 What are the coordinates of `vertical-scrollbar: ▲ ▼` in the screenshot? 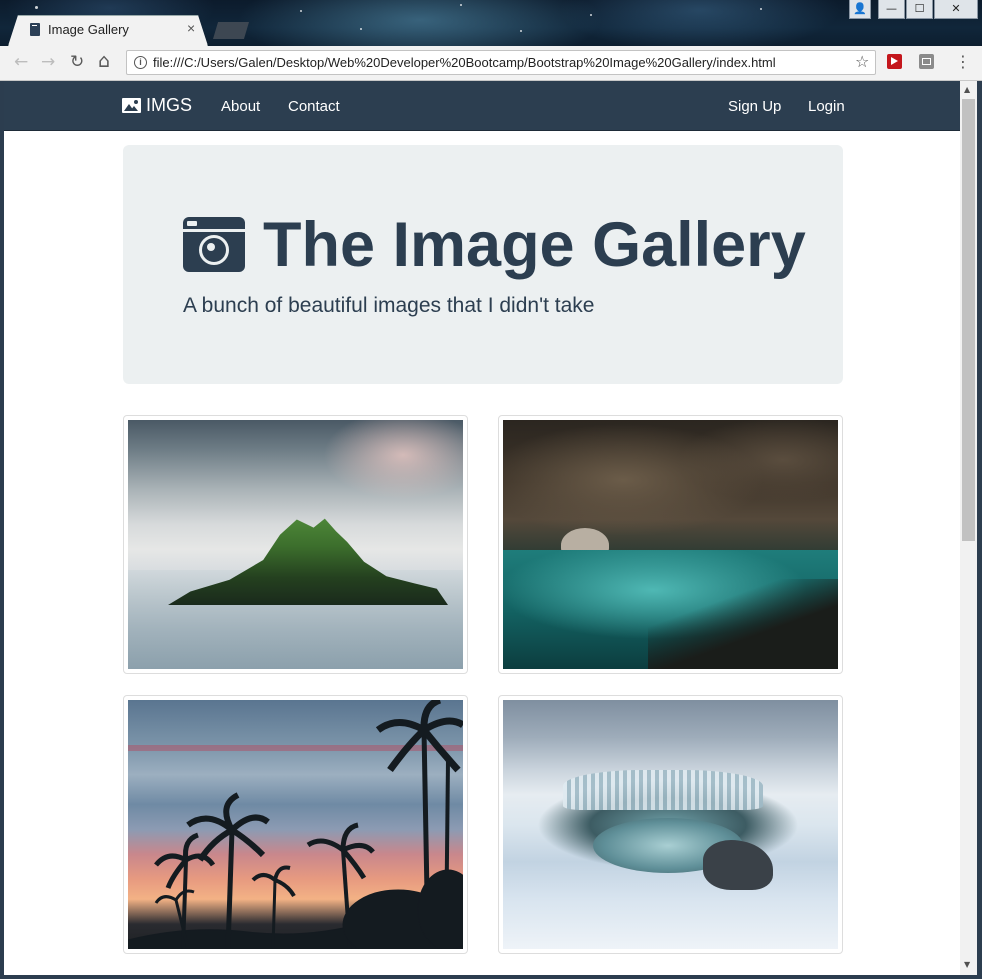 It's located at (968, 528).